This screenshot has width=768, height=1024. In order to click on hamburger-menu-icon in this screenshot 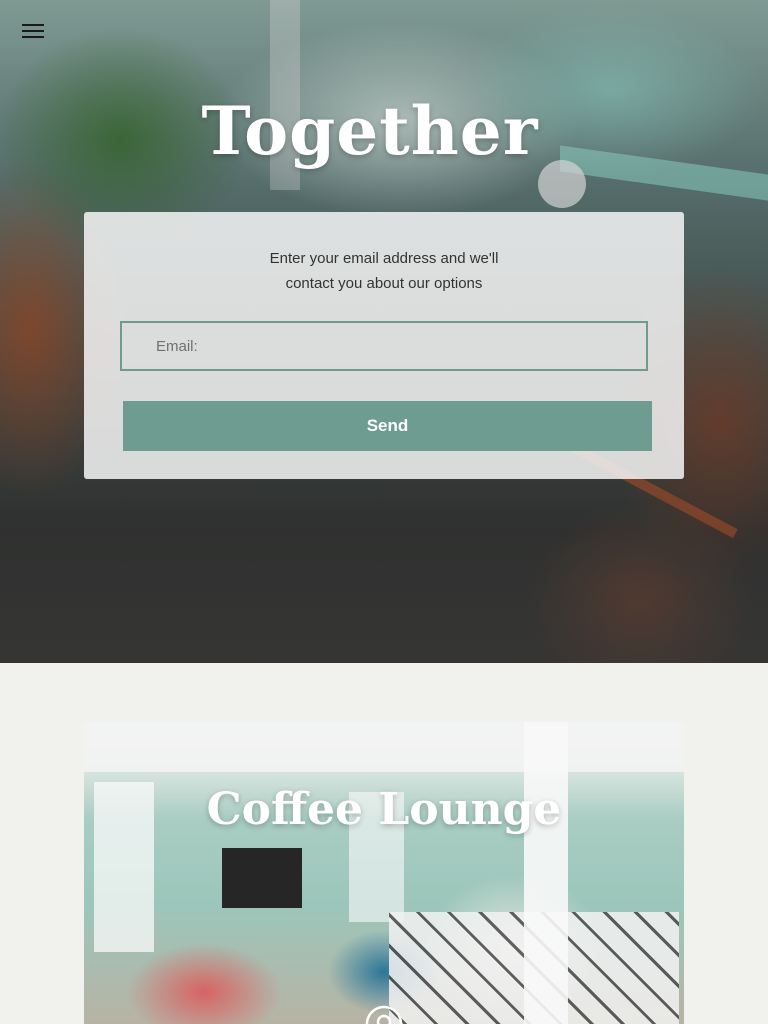, I will do `click(34, 31)`.